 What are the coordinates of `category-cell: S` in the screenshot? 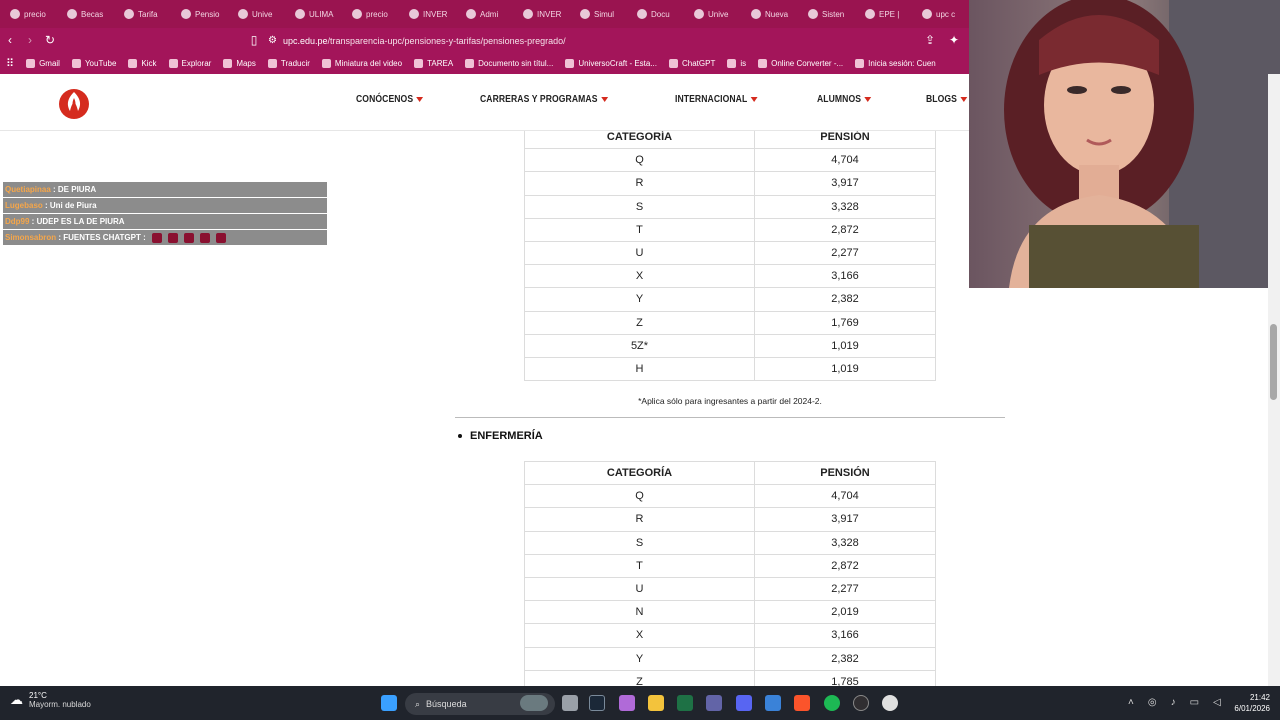 It's located at (639, 206).